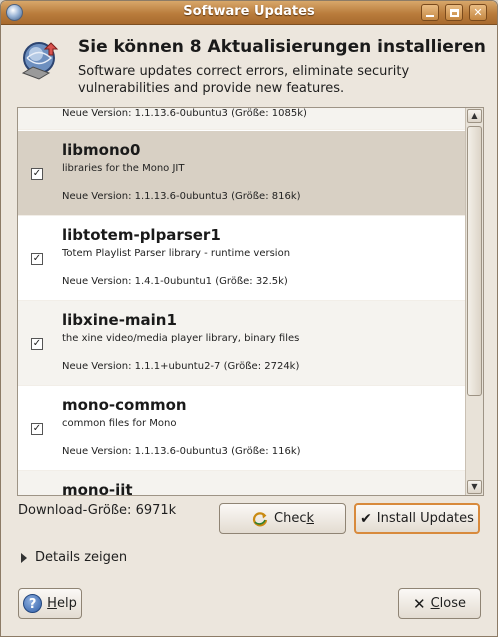  What do you see at coordinates (124, 405) in the screenshot?
I see `package-name: mono-common` at bounding box center [124, 405].